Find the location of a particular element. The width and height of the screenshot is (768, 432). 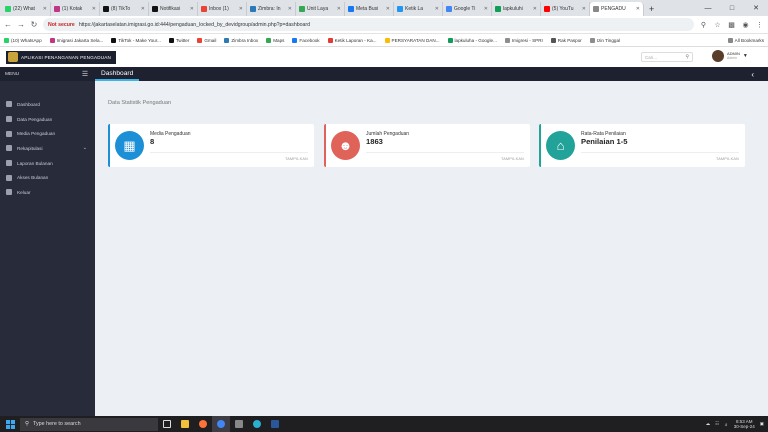

browser-tab: (5) YouTu ✕ is located at coordinates (565, 9).